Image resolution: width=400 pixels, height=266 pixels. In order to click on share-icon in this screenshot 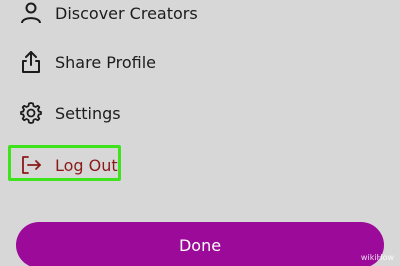, I will do `click(31, 62)`.